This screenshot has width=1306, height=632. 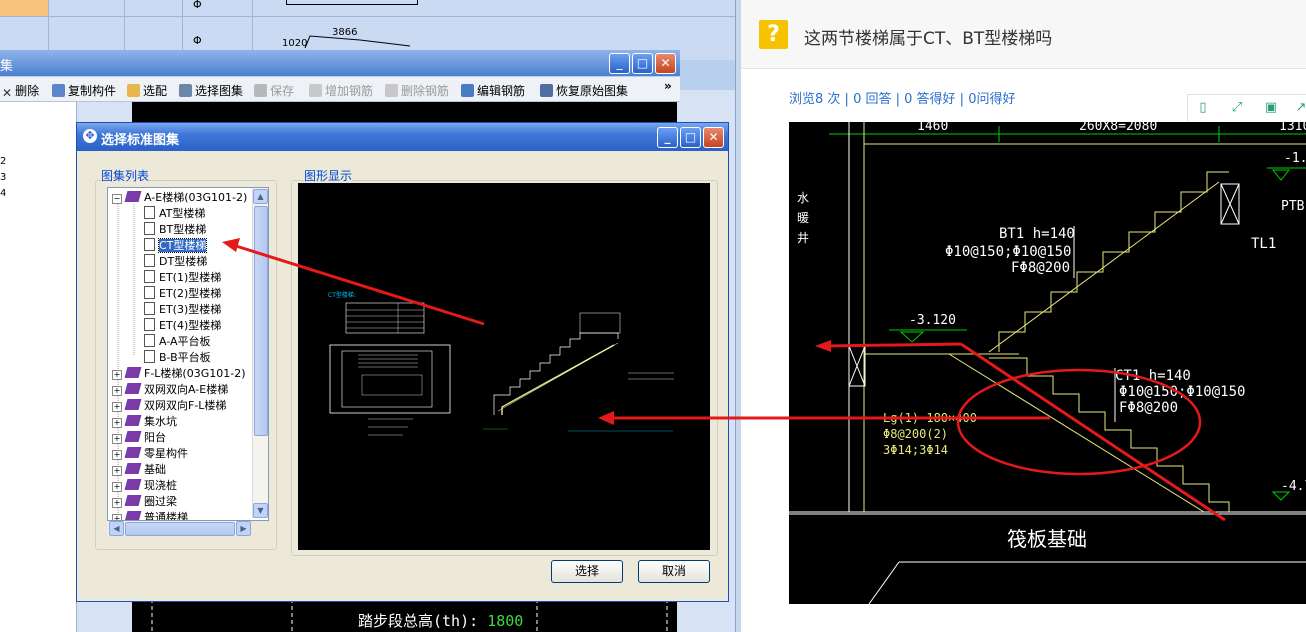 I want to click on edit-rebar-button: 编辑钢筋, so click(x=493, y=90).